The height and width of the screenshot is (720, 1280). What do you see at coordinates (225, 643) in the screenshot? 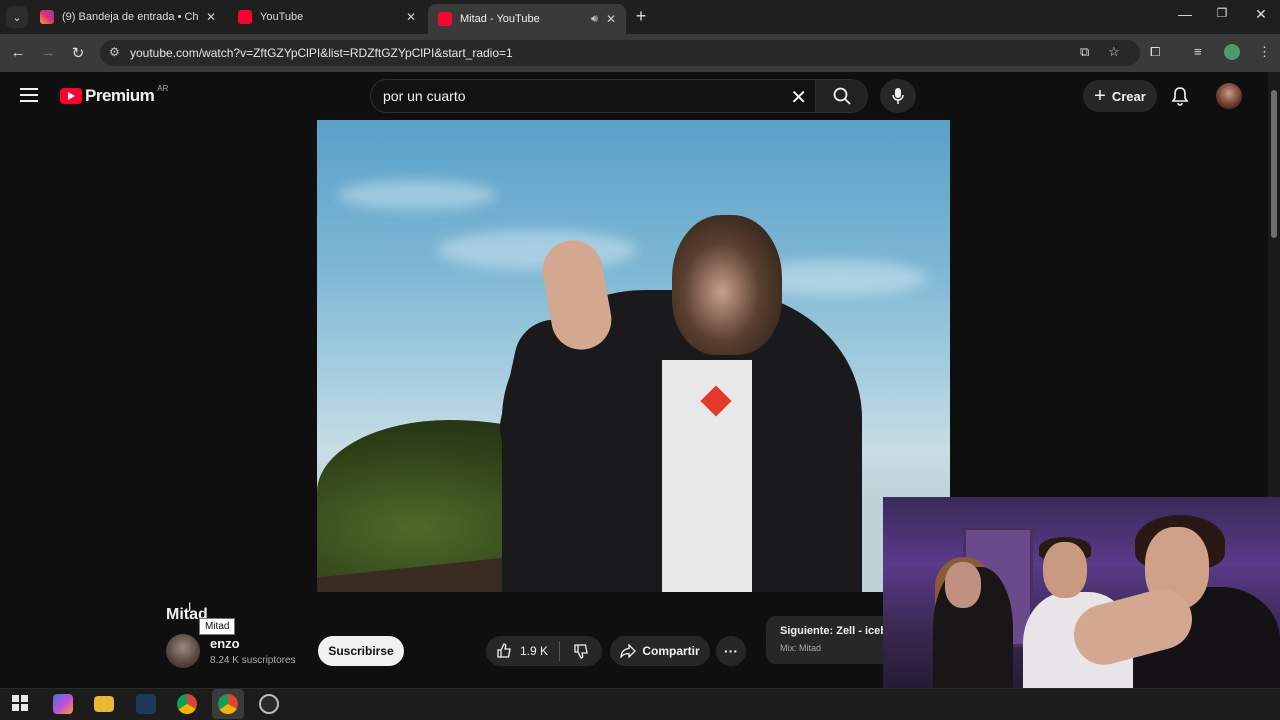
I see `channel-name: enzo` at bounding box center [225, 643].